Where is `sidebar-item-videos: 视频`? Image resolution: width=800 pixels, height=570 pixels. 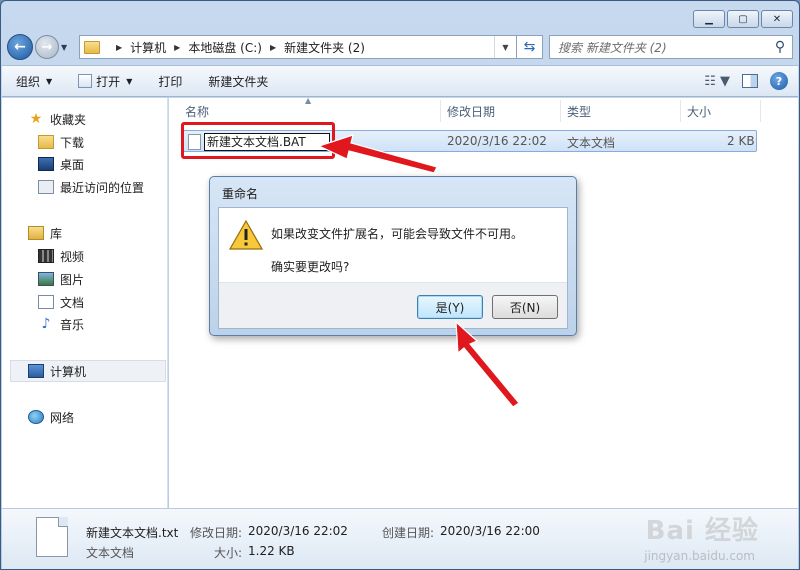 sidebar-item-videos: 视频 is located at coordinates (61, 256).